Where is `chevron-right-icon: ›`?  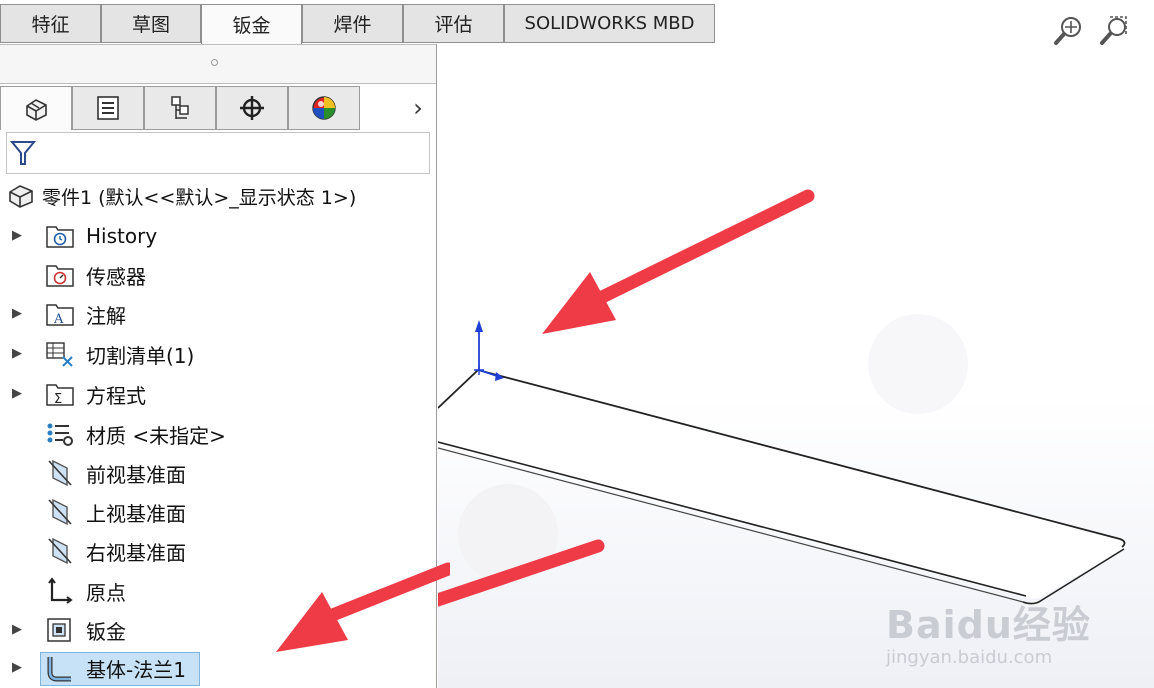 chevron-right-icon: › is located at coordinates (418, 108).